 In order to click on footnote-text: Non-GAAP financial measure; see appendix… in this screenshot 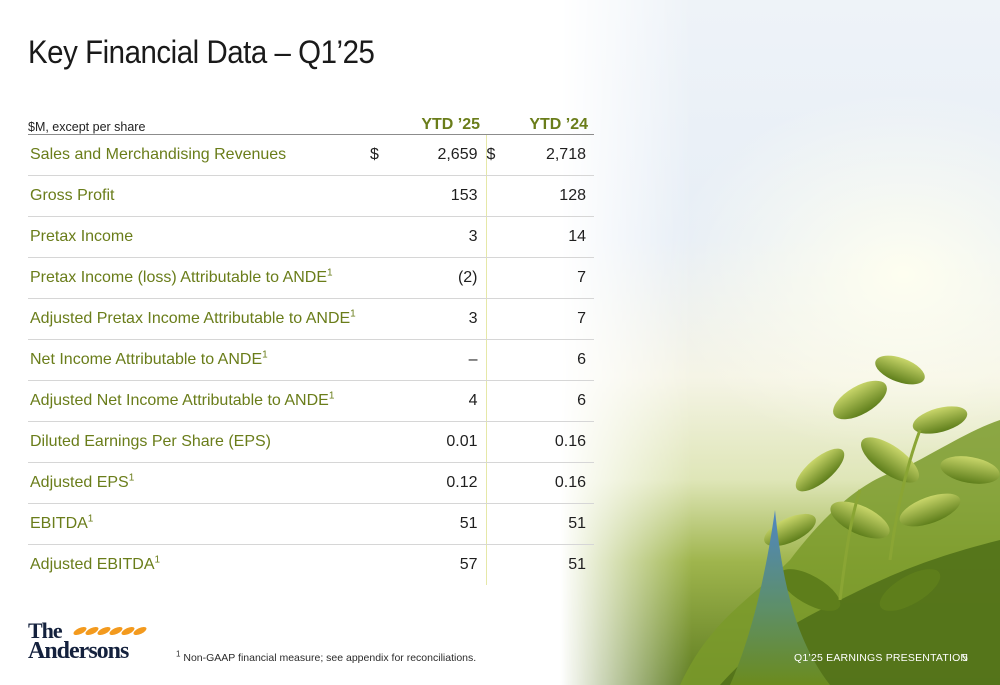, I will do `click(328, 658)`.